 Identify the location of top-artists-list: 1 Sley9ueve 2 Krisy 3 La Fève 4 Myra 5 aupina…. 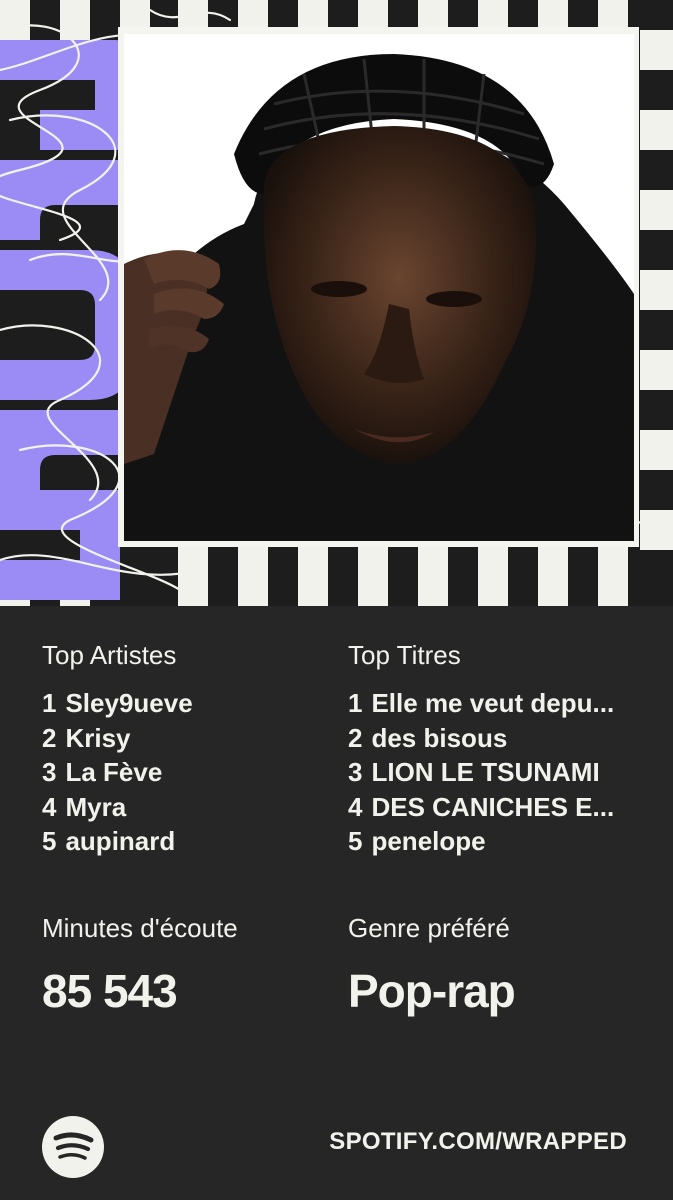
(192, 772).